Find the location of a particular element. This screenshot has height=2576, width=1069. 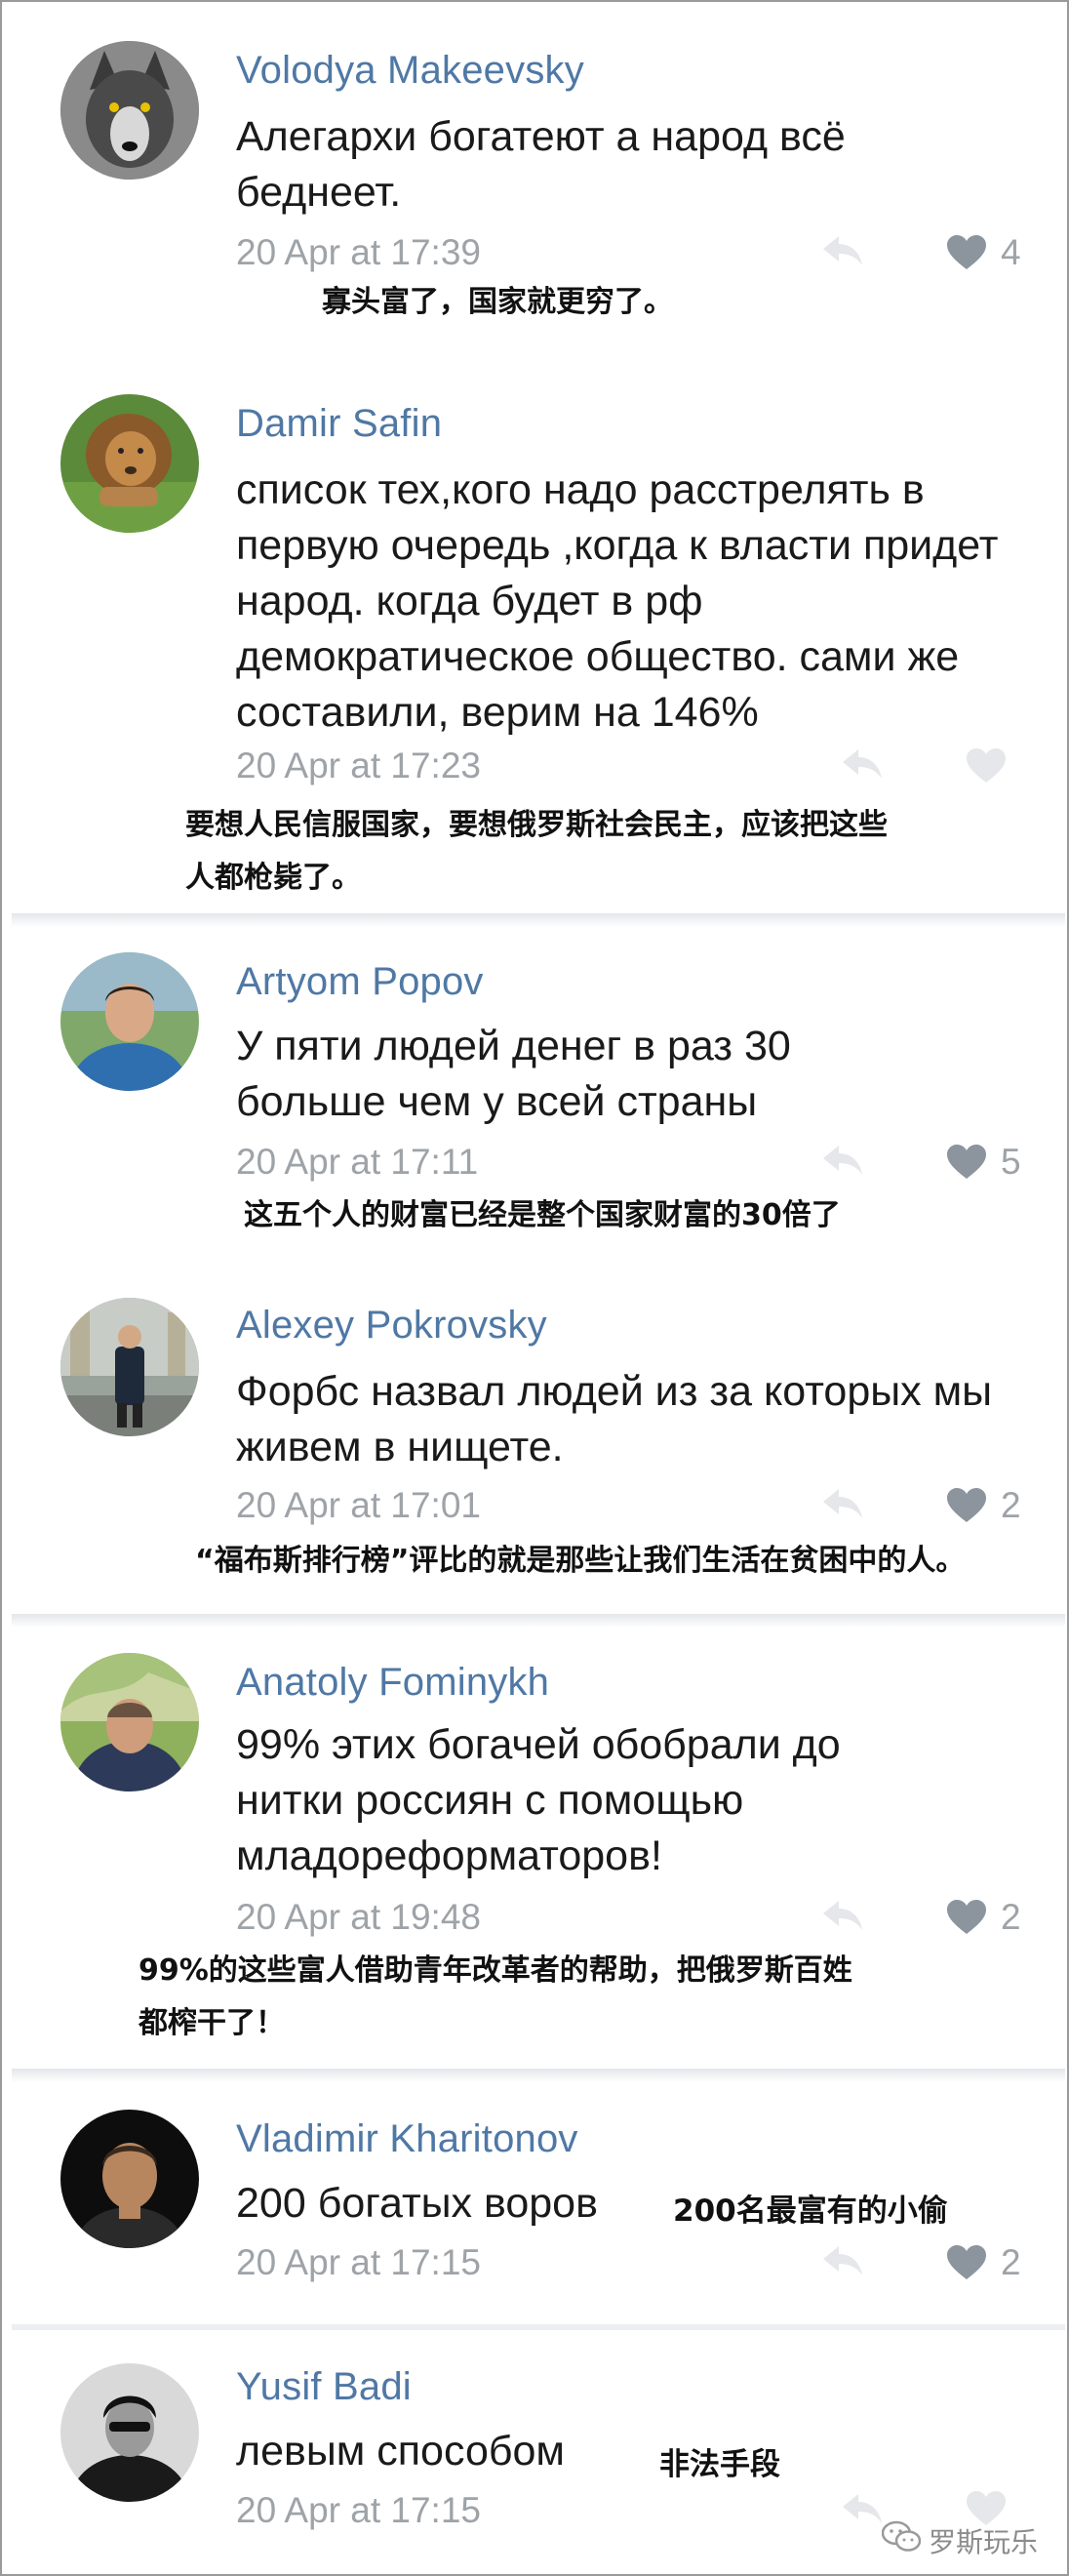

watermark: 罗斯玩乐 is located at coordinates (959, 2540).